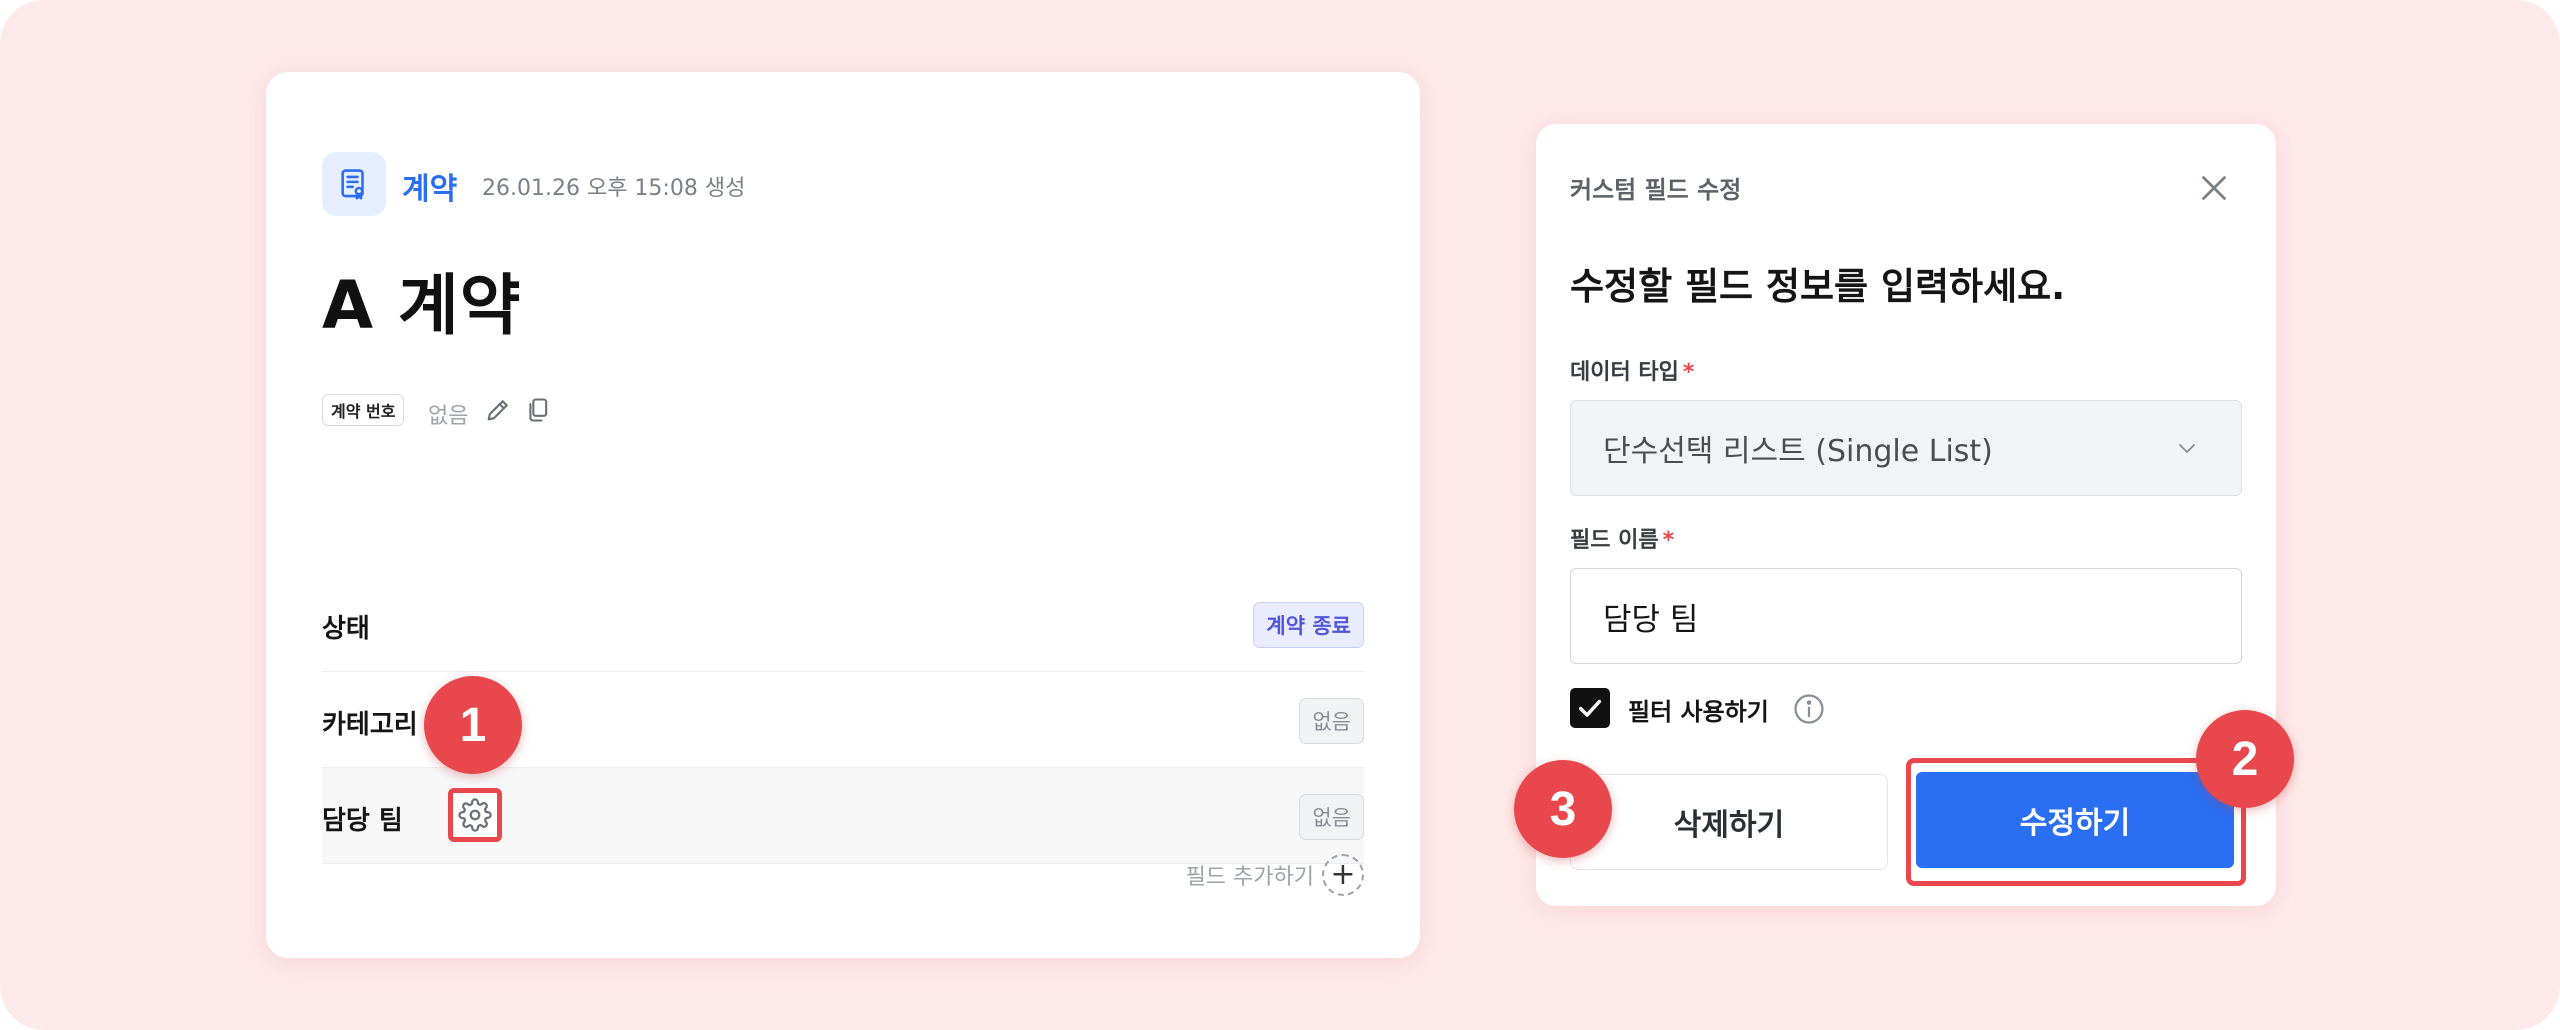 This screenshot has width=2560, height=1030. What do you see at coordinates (498, 410) in the screenshot?
I see `pencil-icon` at bounding box center [498, 410].